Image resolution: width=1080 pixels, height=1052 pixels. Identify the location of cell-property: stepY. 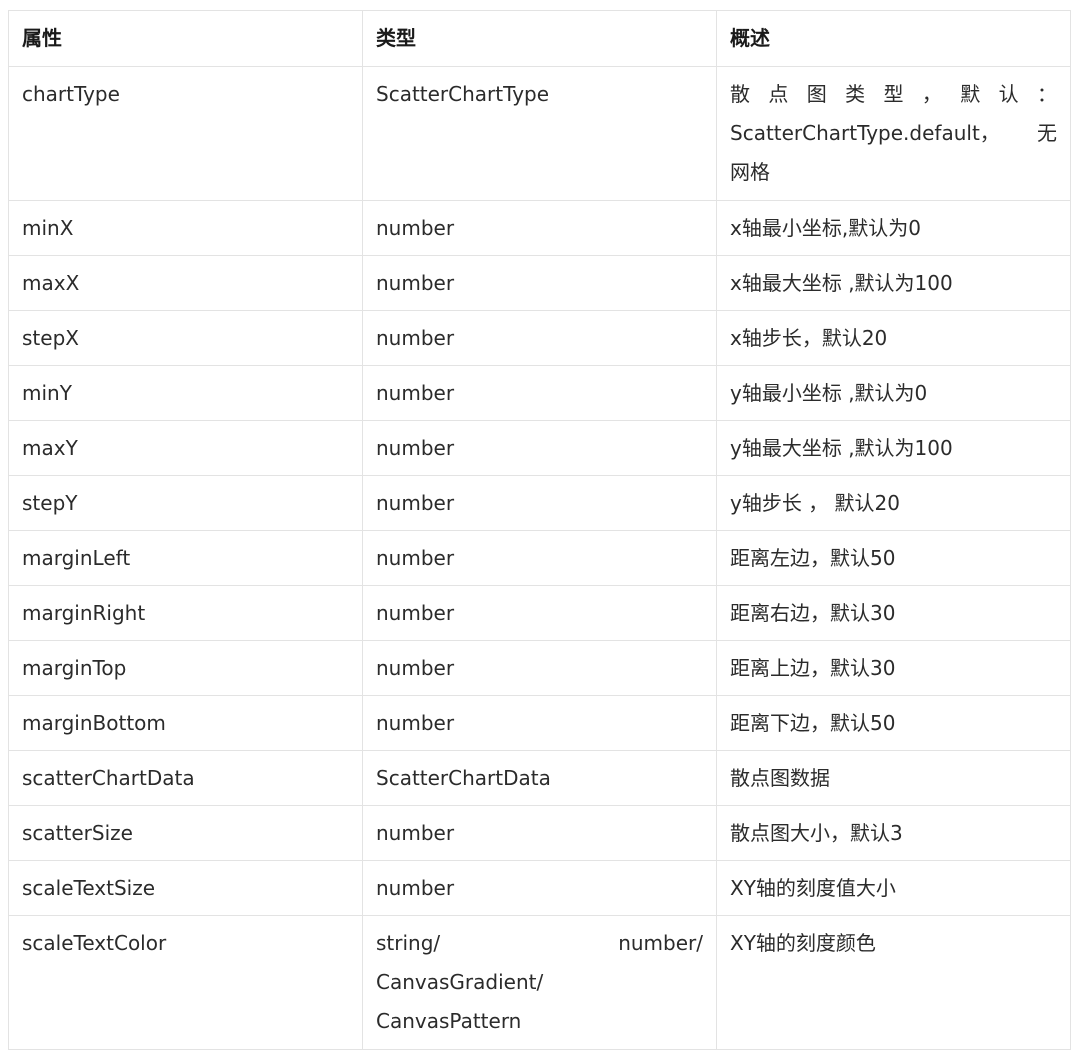
(185, 503).